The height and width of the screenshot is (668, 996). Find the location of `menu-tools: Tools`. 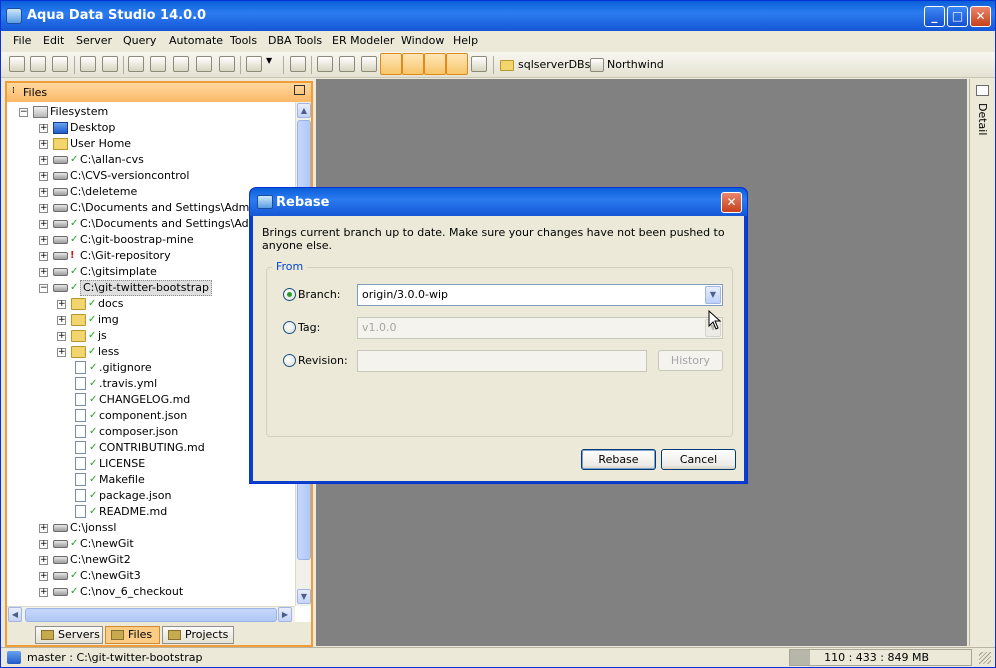

menu-tools: Tools is located at coordinates (243, 40).